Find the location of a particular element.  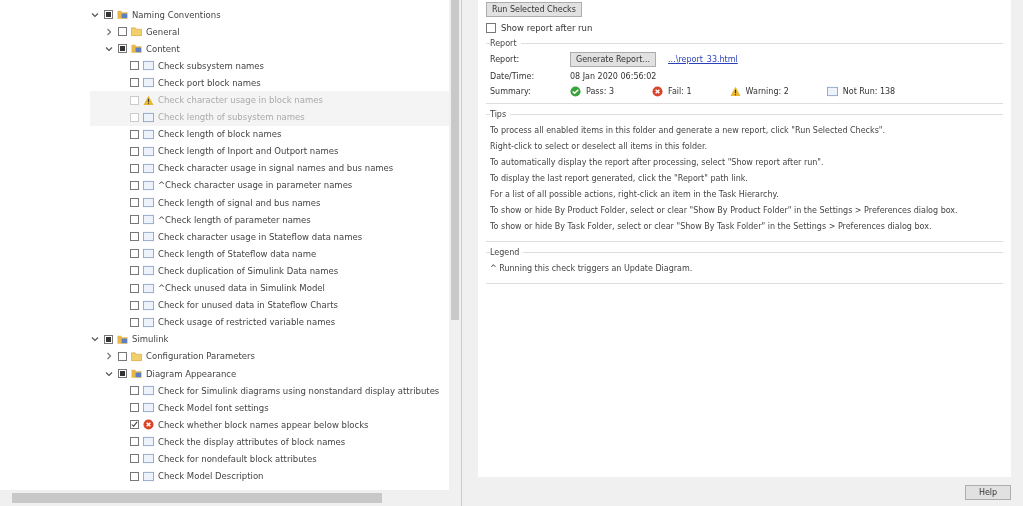

tip-text: To show or hide By Product Folder, select or clear "Show By Product Folder" in the Settings > Preferences dialog box. is located at coordinates (724, 211).